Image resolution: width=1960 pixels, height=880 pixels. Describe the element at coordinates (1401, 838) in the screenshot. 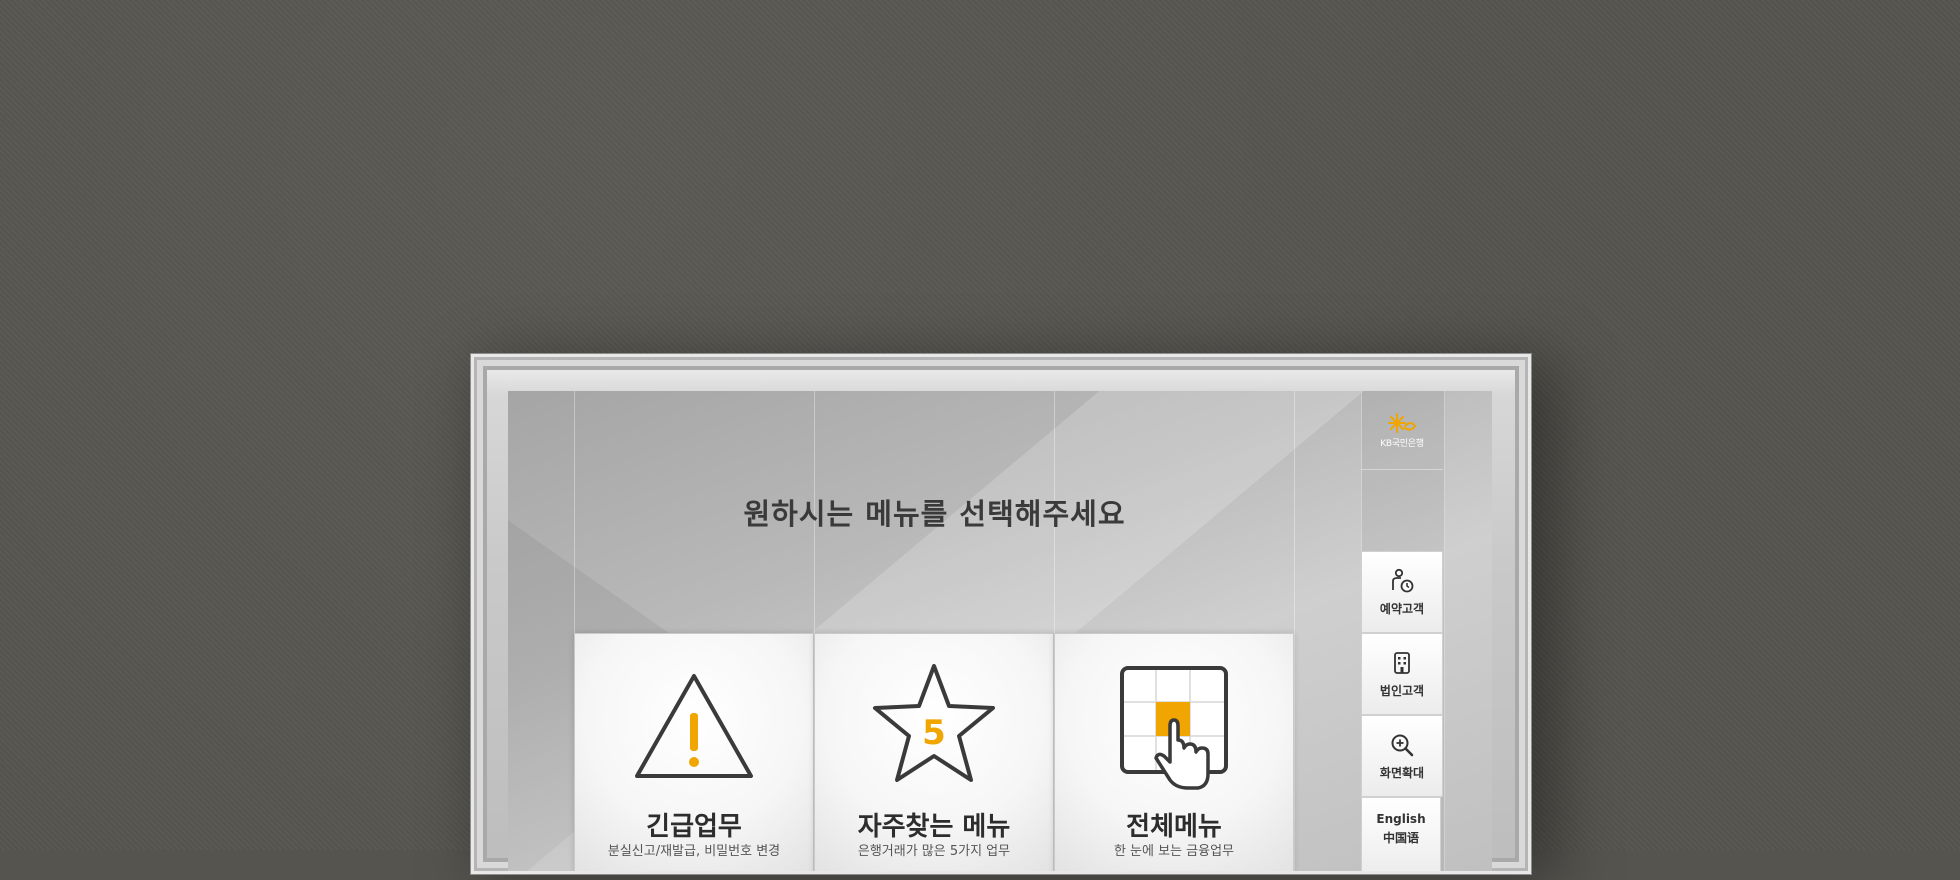

I see `language-chinese: 中国语` at that location.